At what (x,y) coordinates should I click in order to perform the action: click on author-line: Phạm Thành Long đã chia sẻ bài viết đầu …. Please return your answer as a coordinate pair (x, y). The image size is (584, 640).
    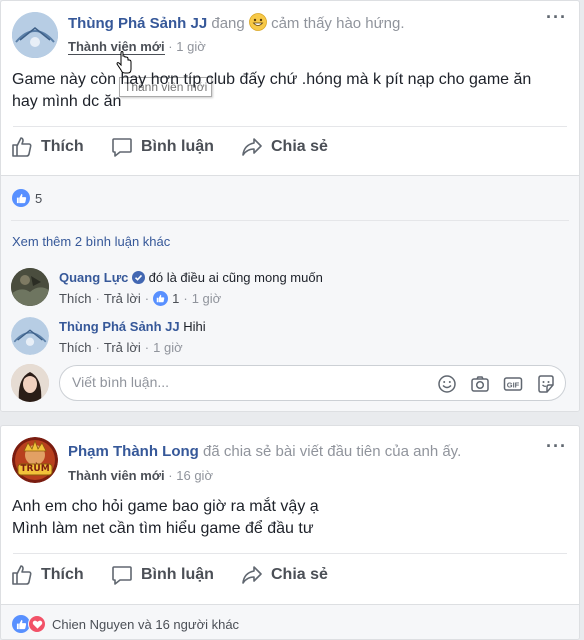
    Looking at the image, I should click on (264, 451).